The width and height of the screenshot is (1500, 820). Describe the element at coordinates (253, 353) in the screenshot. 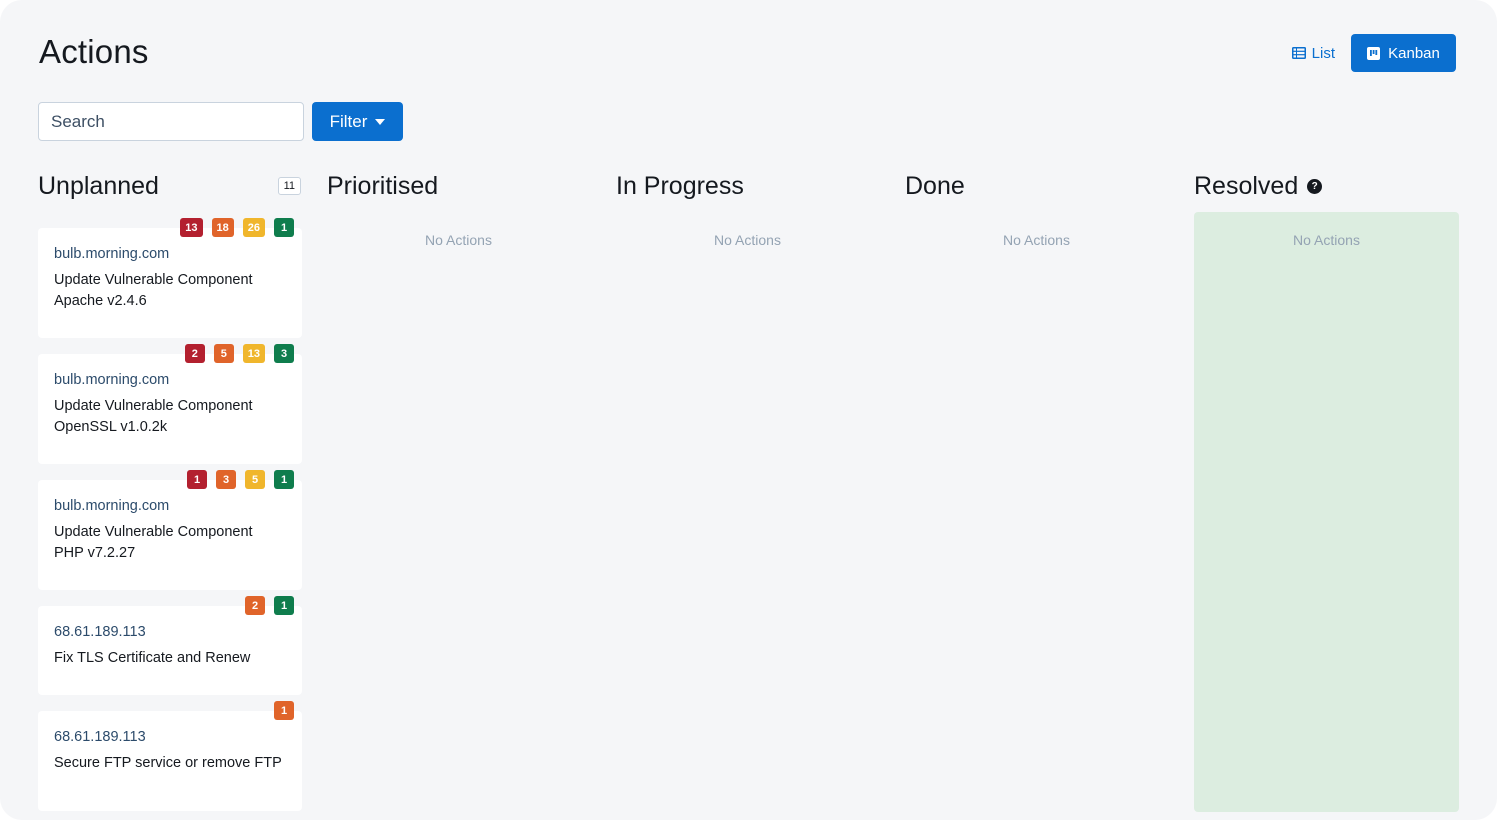

I see `medium-count-badge: 13` at that location.